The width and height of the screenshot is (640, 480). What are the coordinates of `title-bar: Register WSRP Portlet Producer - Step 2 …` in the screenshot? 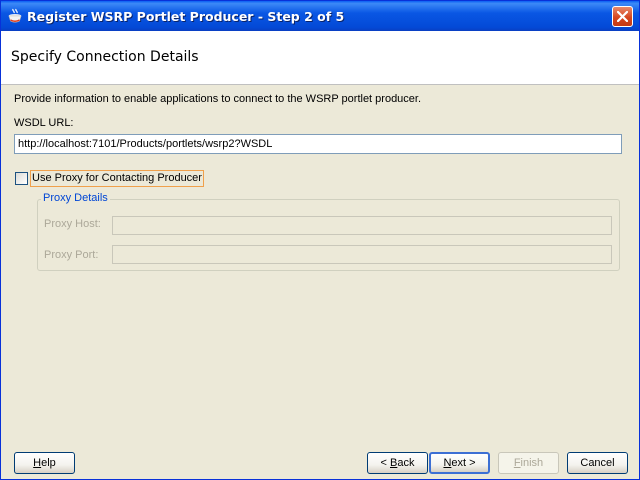 It's located at (320, 16).